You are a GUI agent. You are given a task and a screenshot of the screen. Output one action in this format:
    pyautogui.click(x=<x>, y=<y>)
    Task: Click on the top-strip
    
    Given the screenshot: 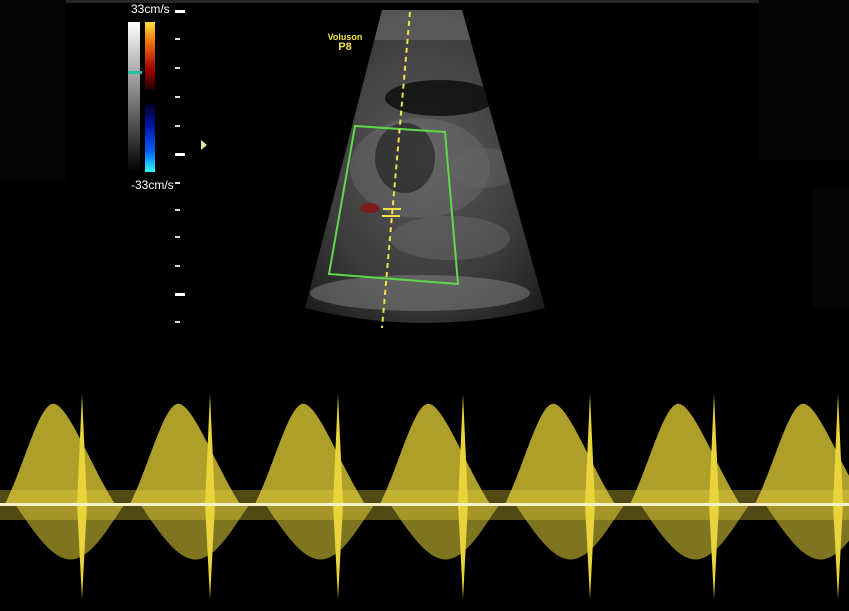 What is the action you would take?
    pyautogui.click(x=412, y=1)
    